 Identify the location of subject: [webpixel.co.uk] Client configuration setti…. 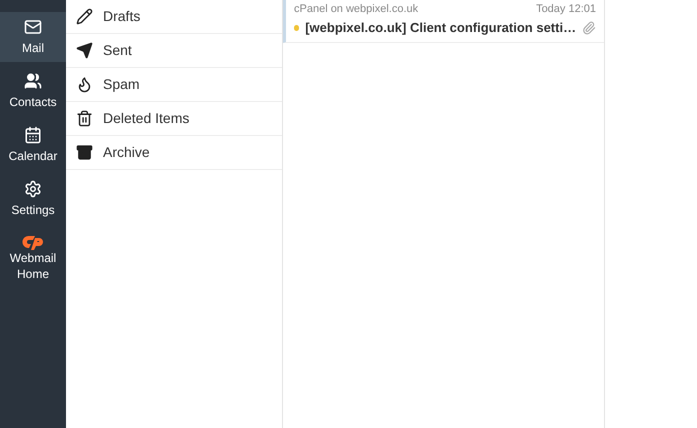
(440, 28).